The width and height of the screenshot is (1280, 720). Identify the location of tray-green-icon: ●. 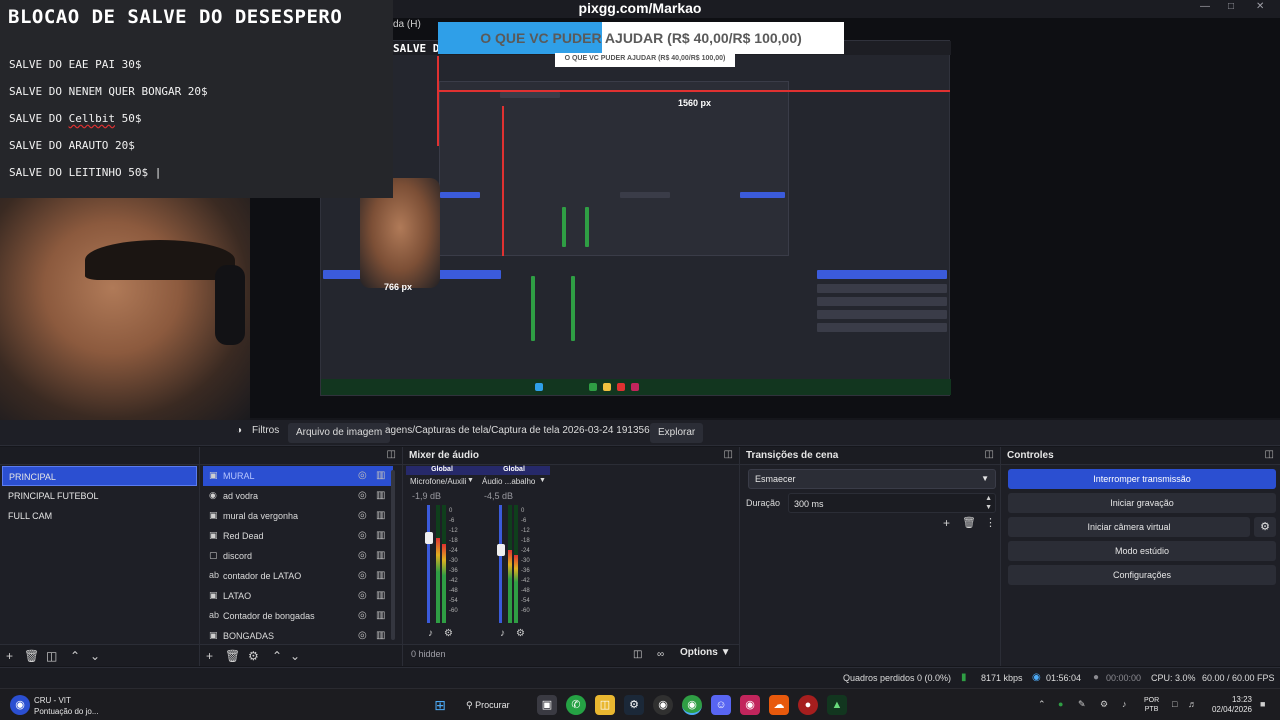
(1060, 704).